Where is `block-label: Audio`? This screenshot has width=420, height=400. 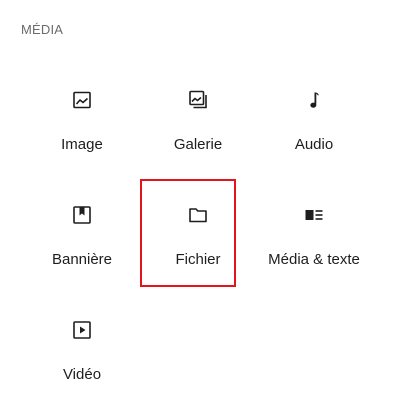
block-label: Audio is located at coordinates (314, 144).